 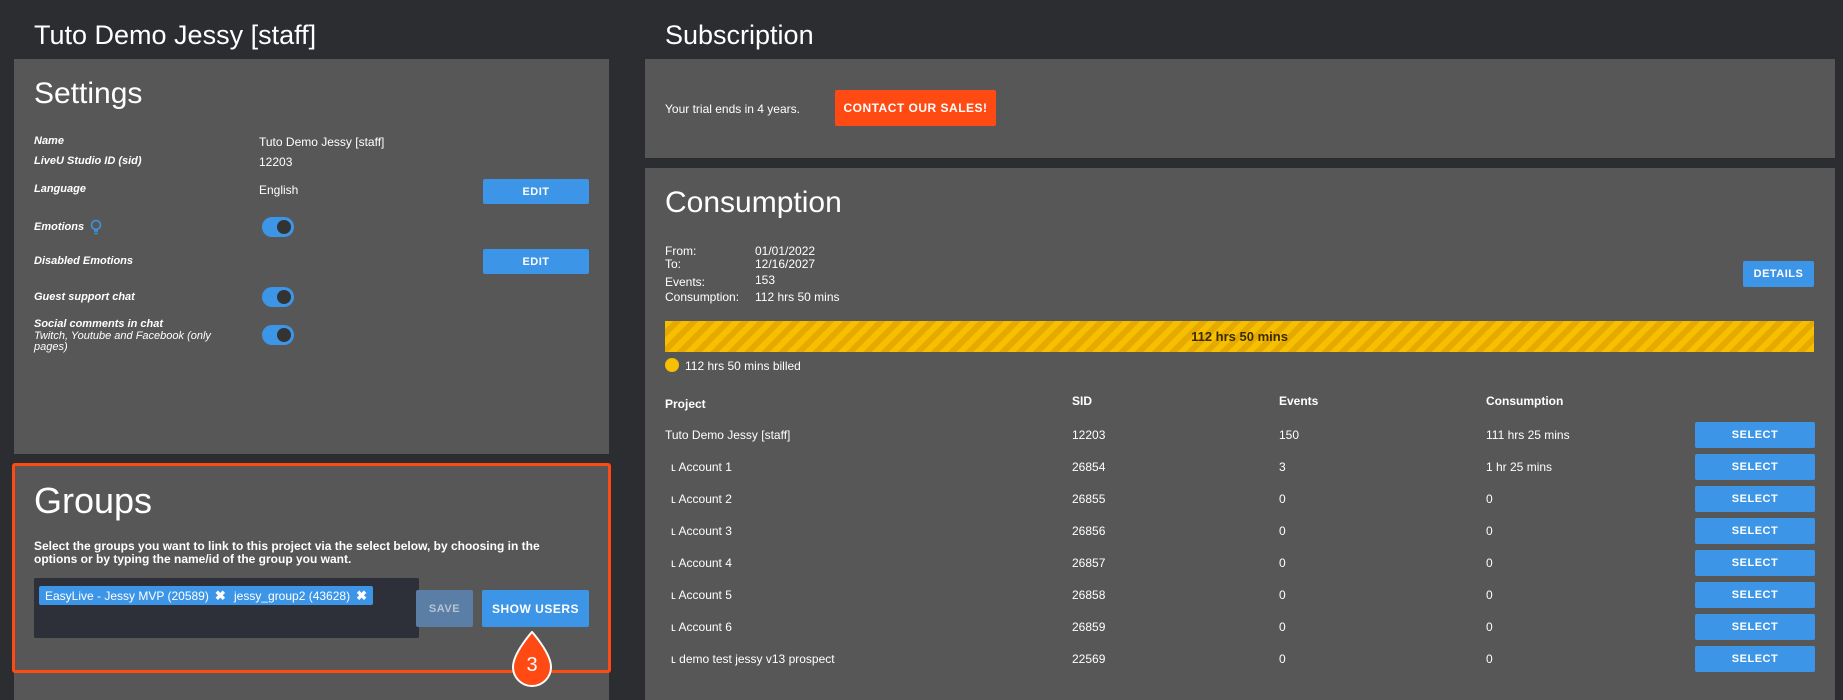 What do you see at coordinates (84, 297) in the screenshot?
I see `guest-support-chat-label: Guest support chat` at bounding box center [84, 297].